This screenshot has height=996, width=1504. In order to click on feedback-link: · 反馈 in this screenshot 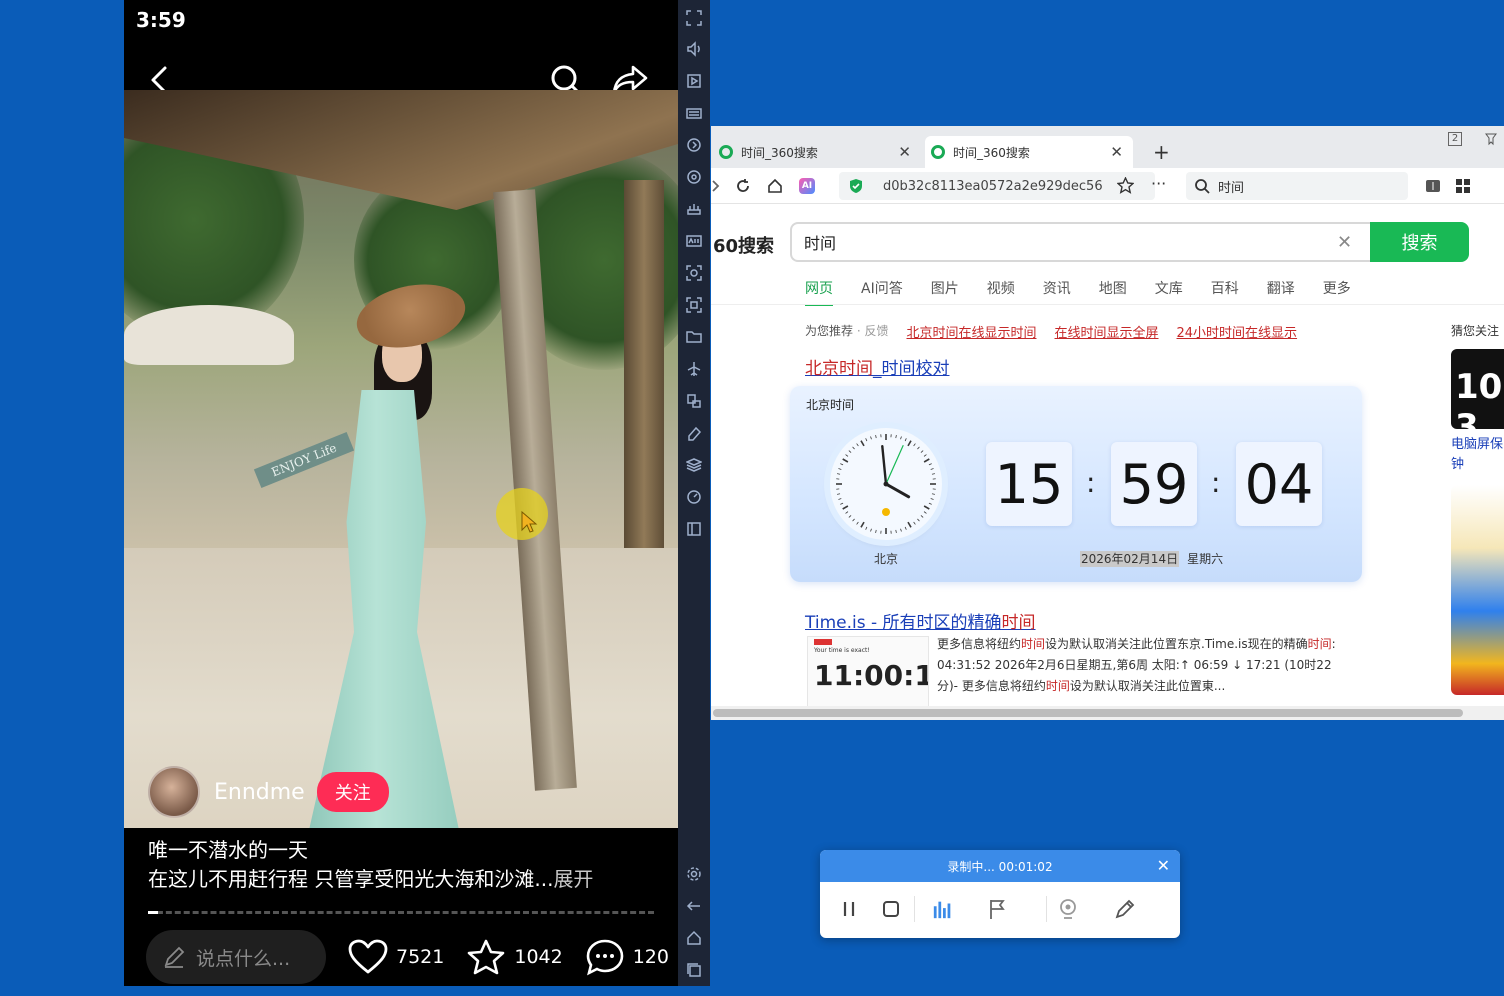, I will do `click(873, 331)`.